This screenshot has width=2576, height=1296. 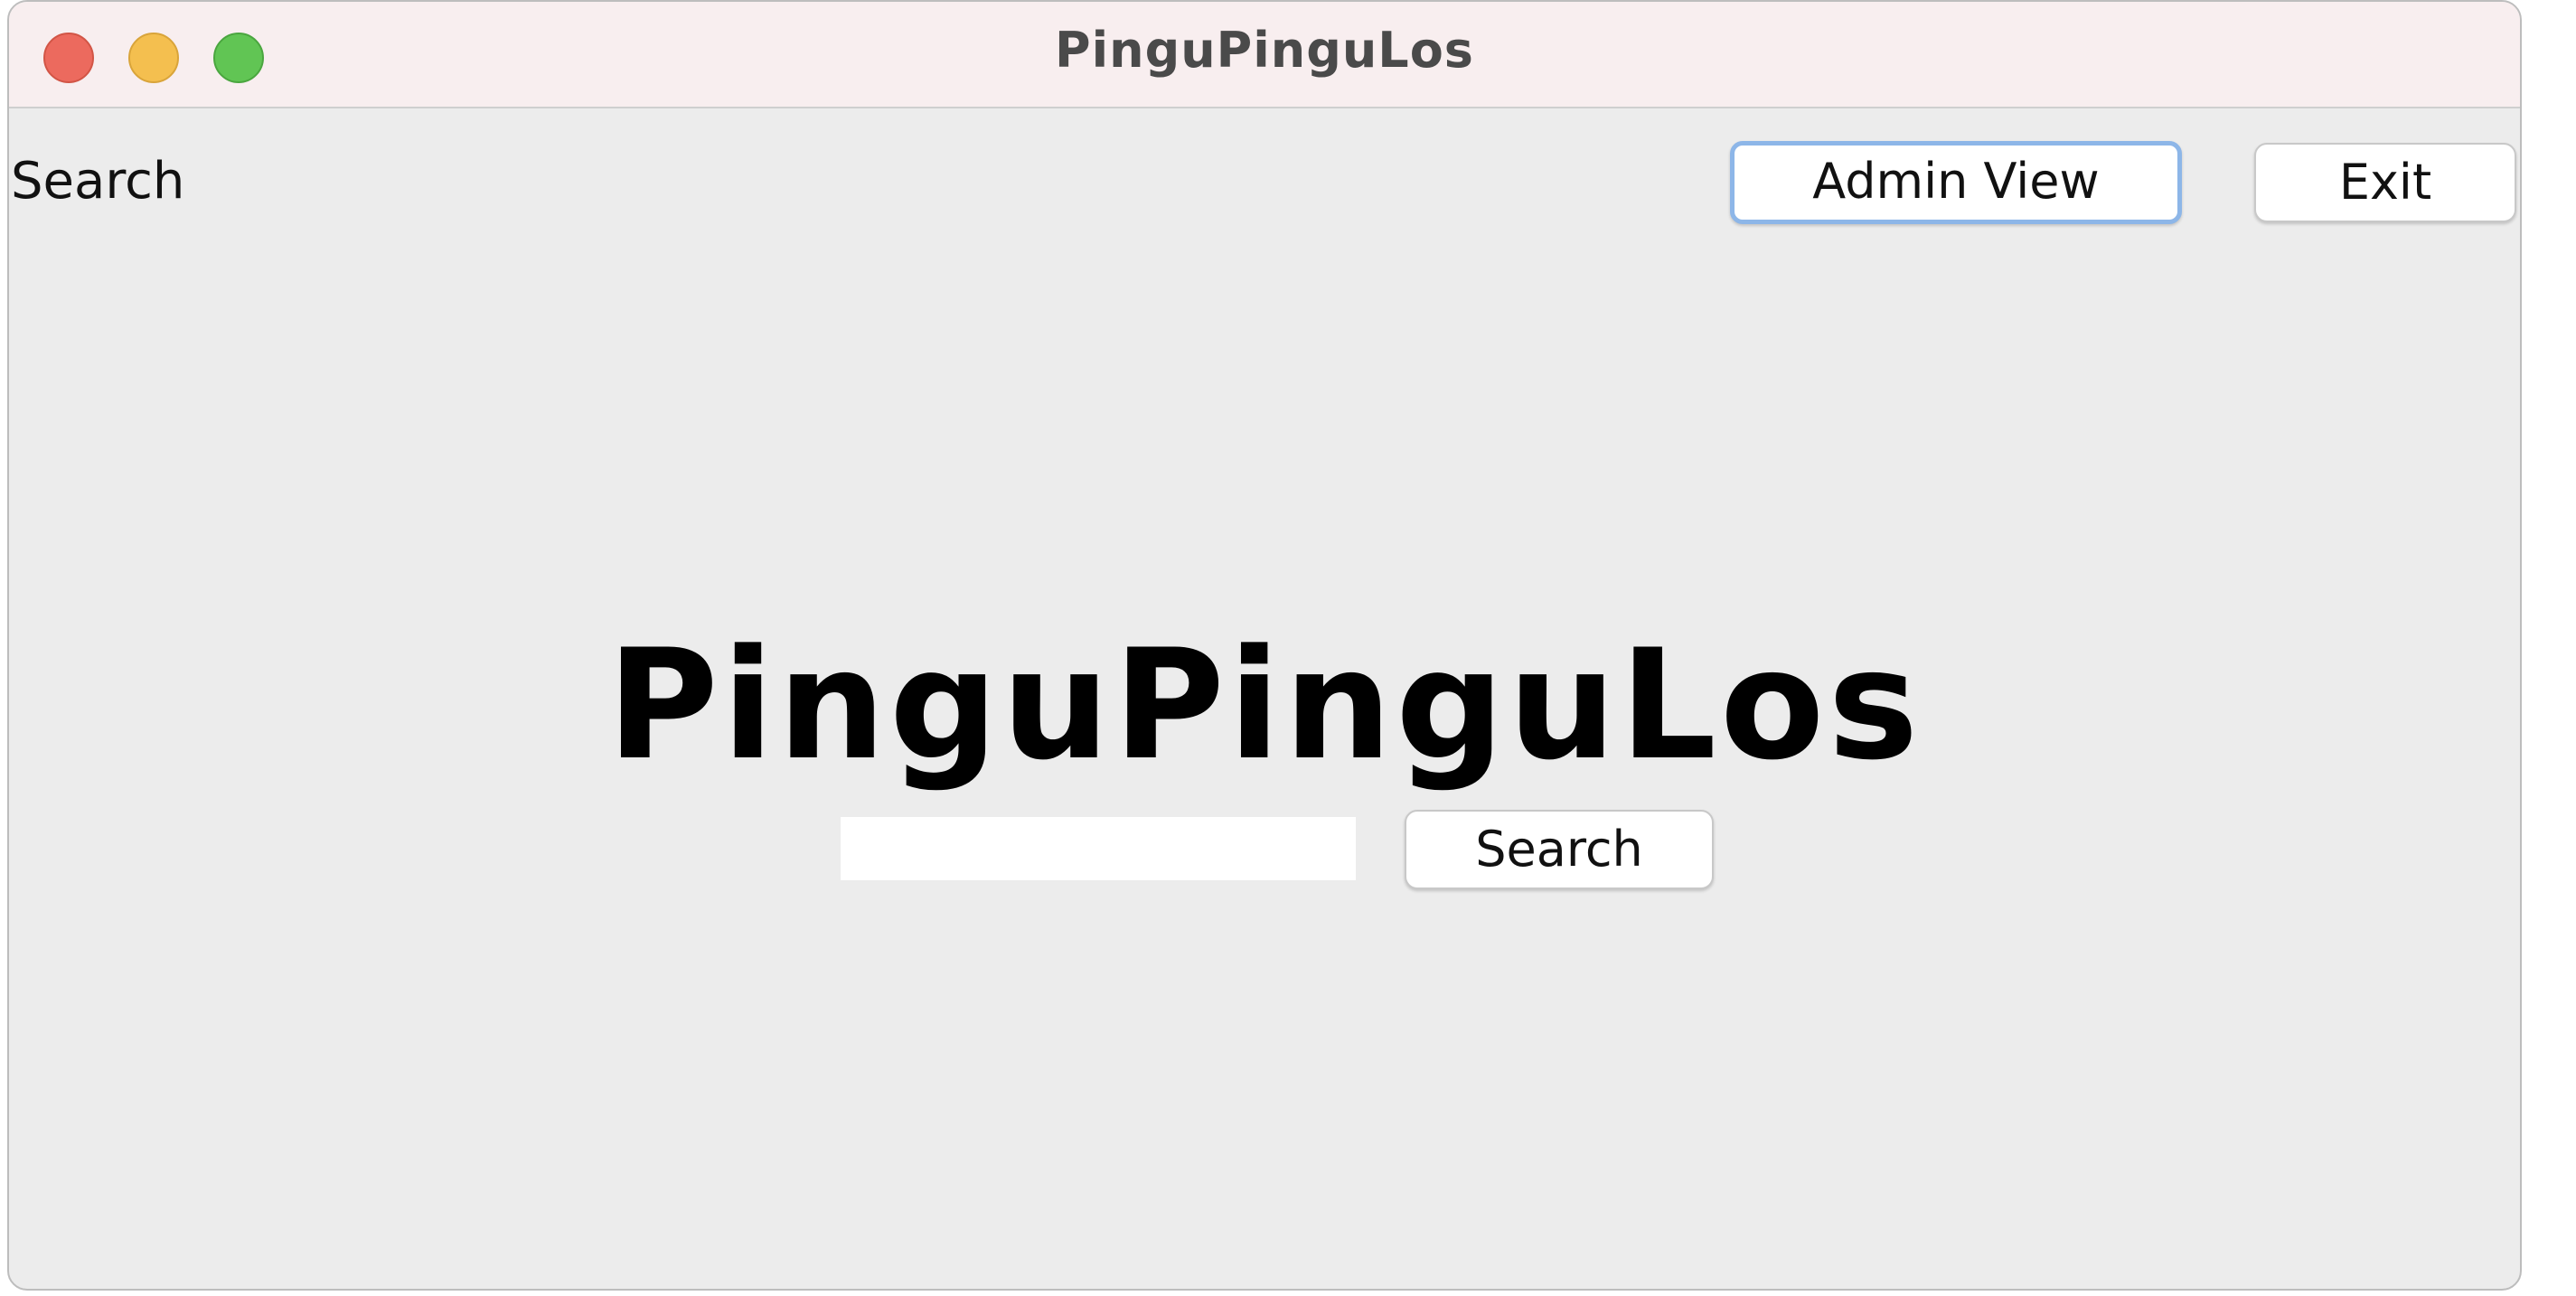 I want to click on app-title: PinguPinguLos, so click(x=1265, y=705).